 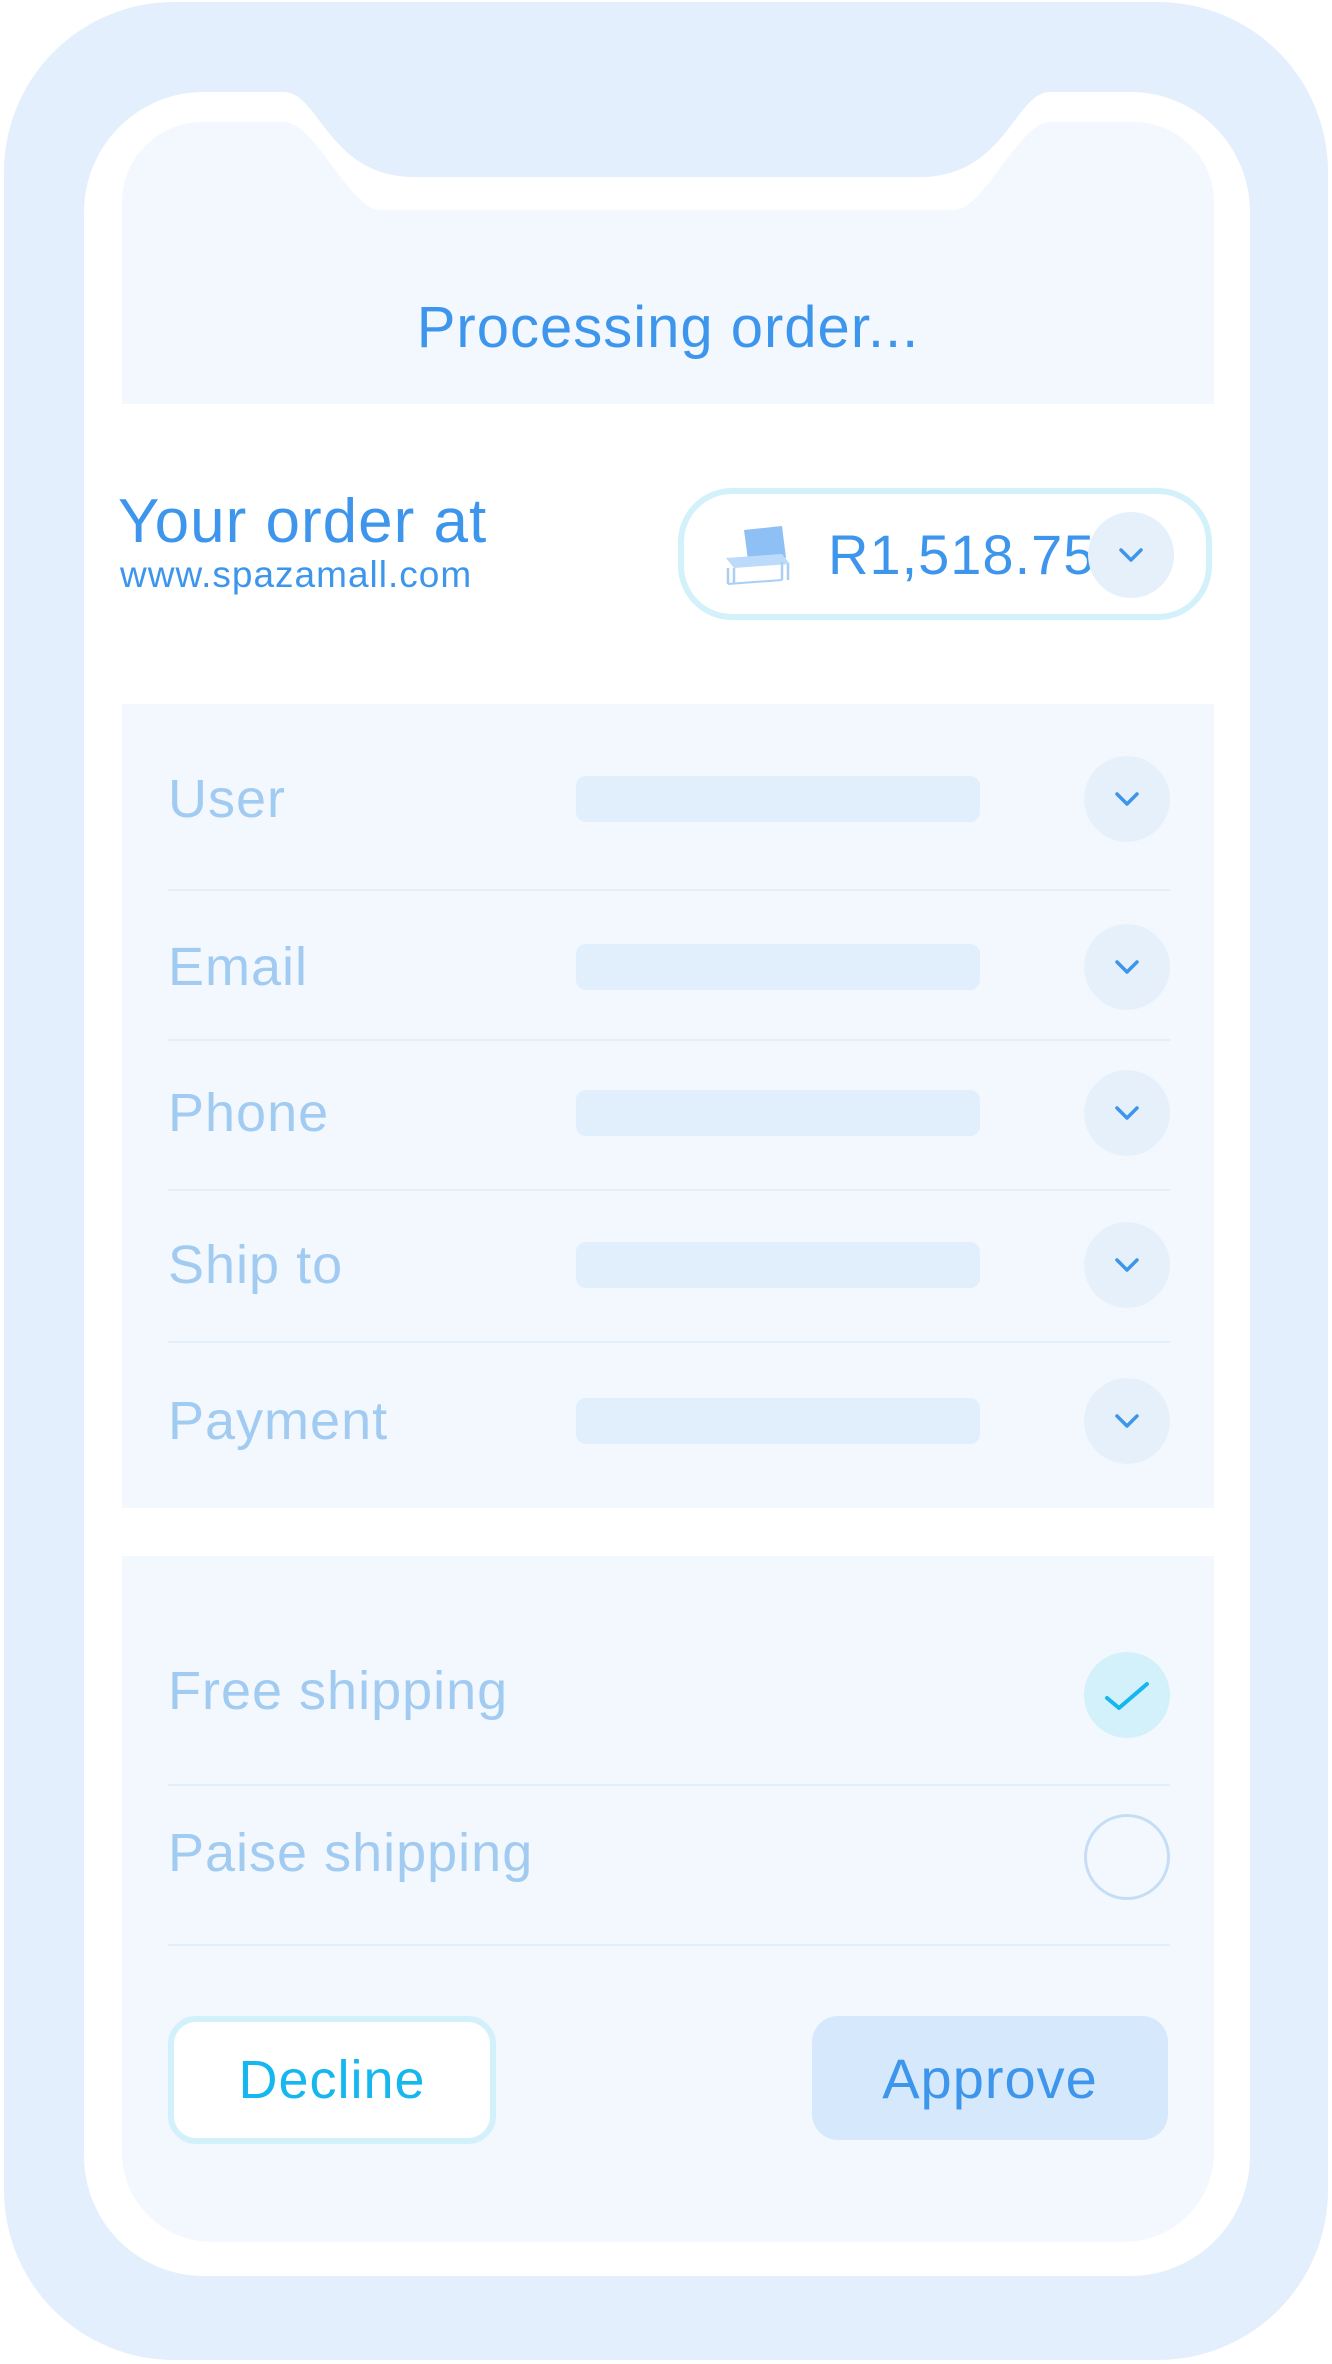 What do you see at coordinates (990, 2078) in the screenshot?
I see `approve-button: Approve` at bounding box center [990, 2078].